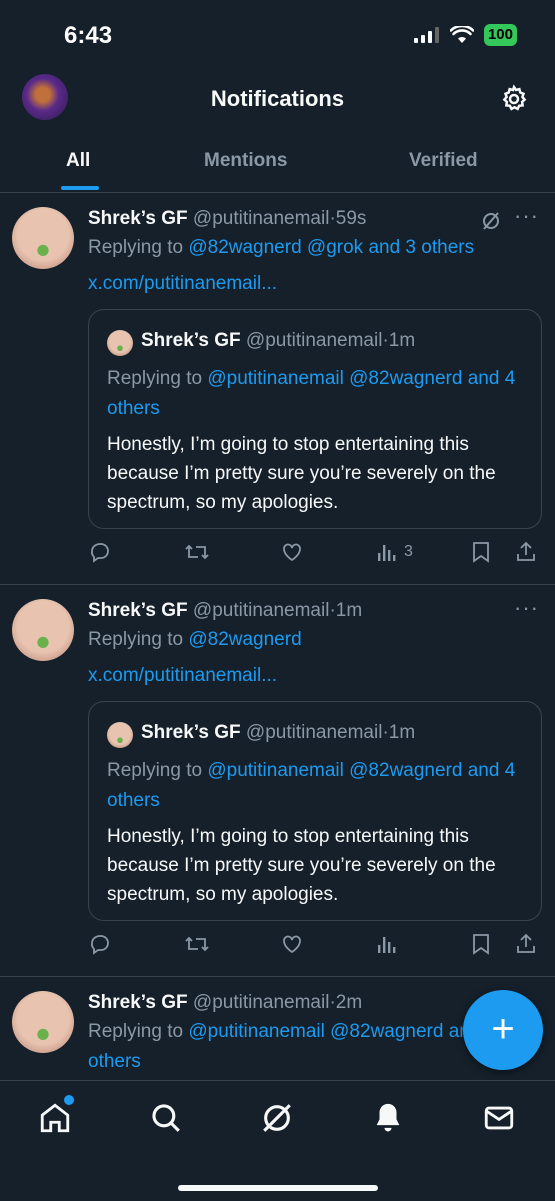 This screenshot has height=1201, width=555. What do you see at coordinates (277, 35) in the screenshot?
I see `status-bar: 6:43 100` at bounding box center [277, 35].